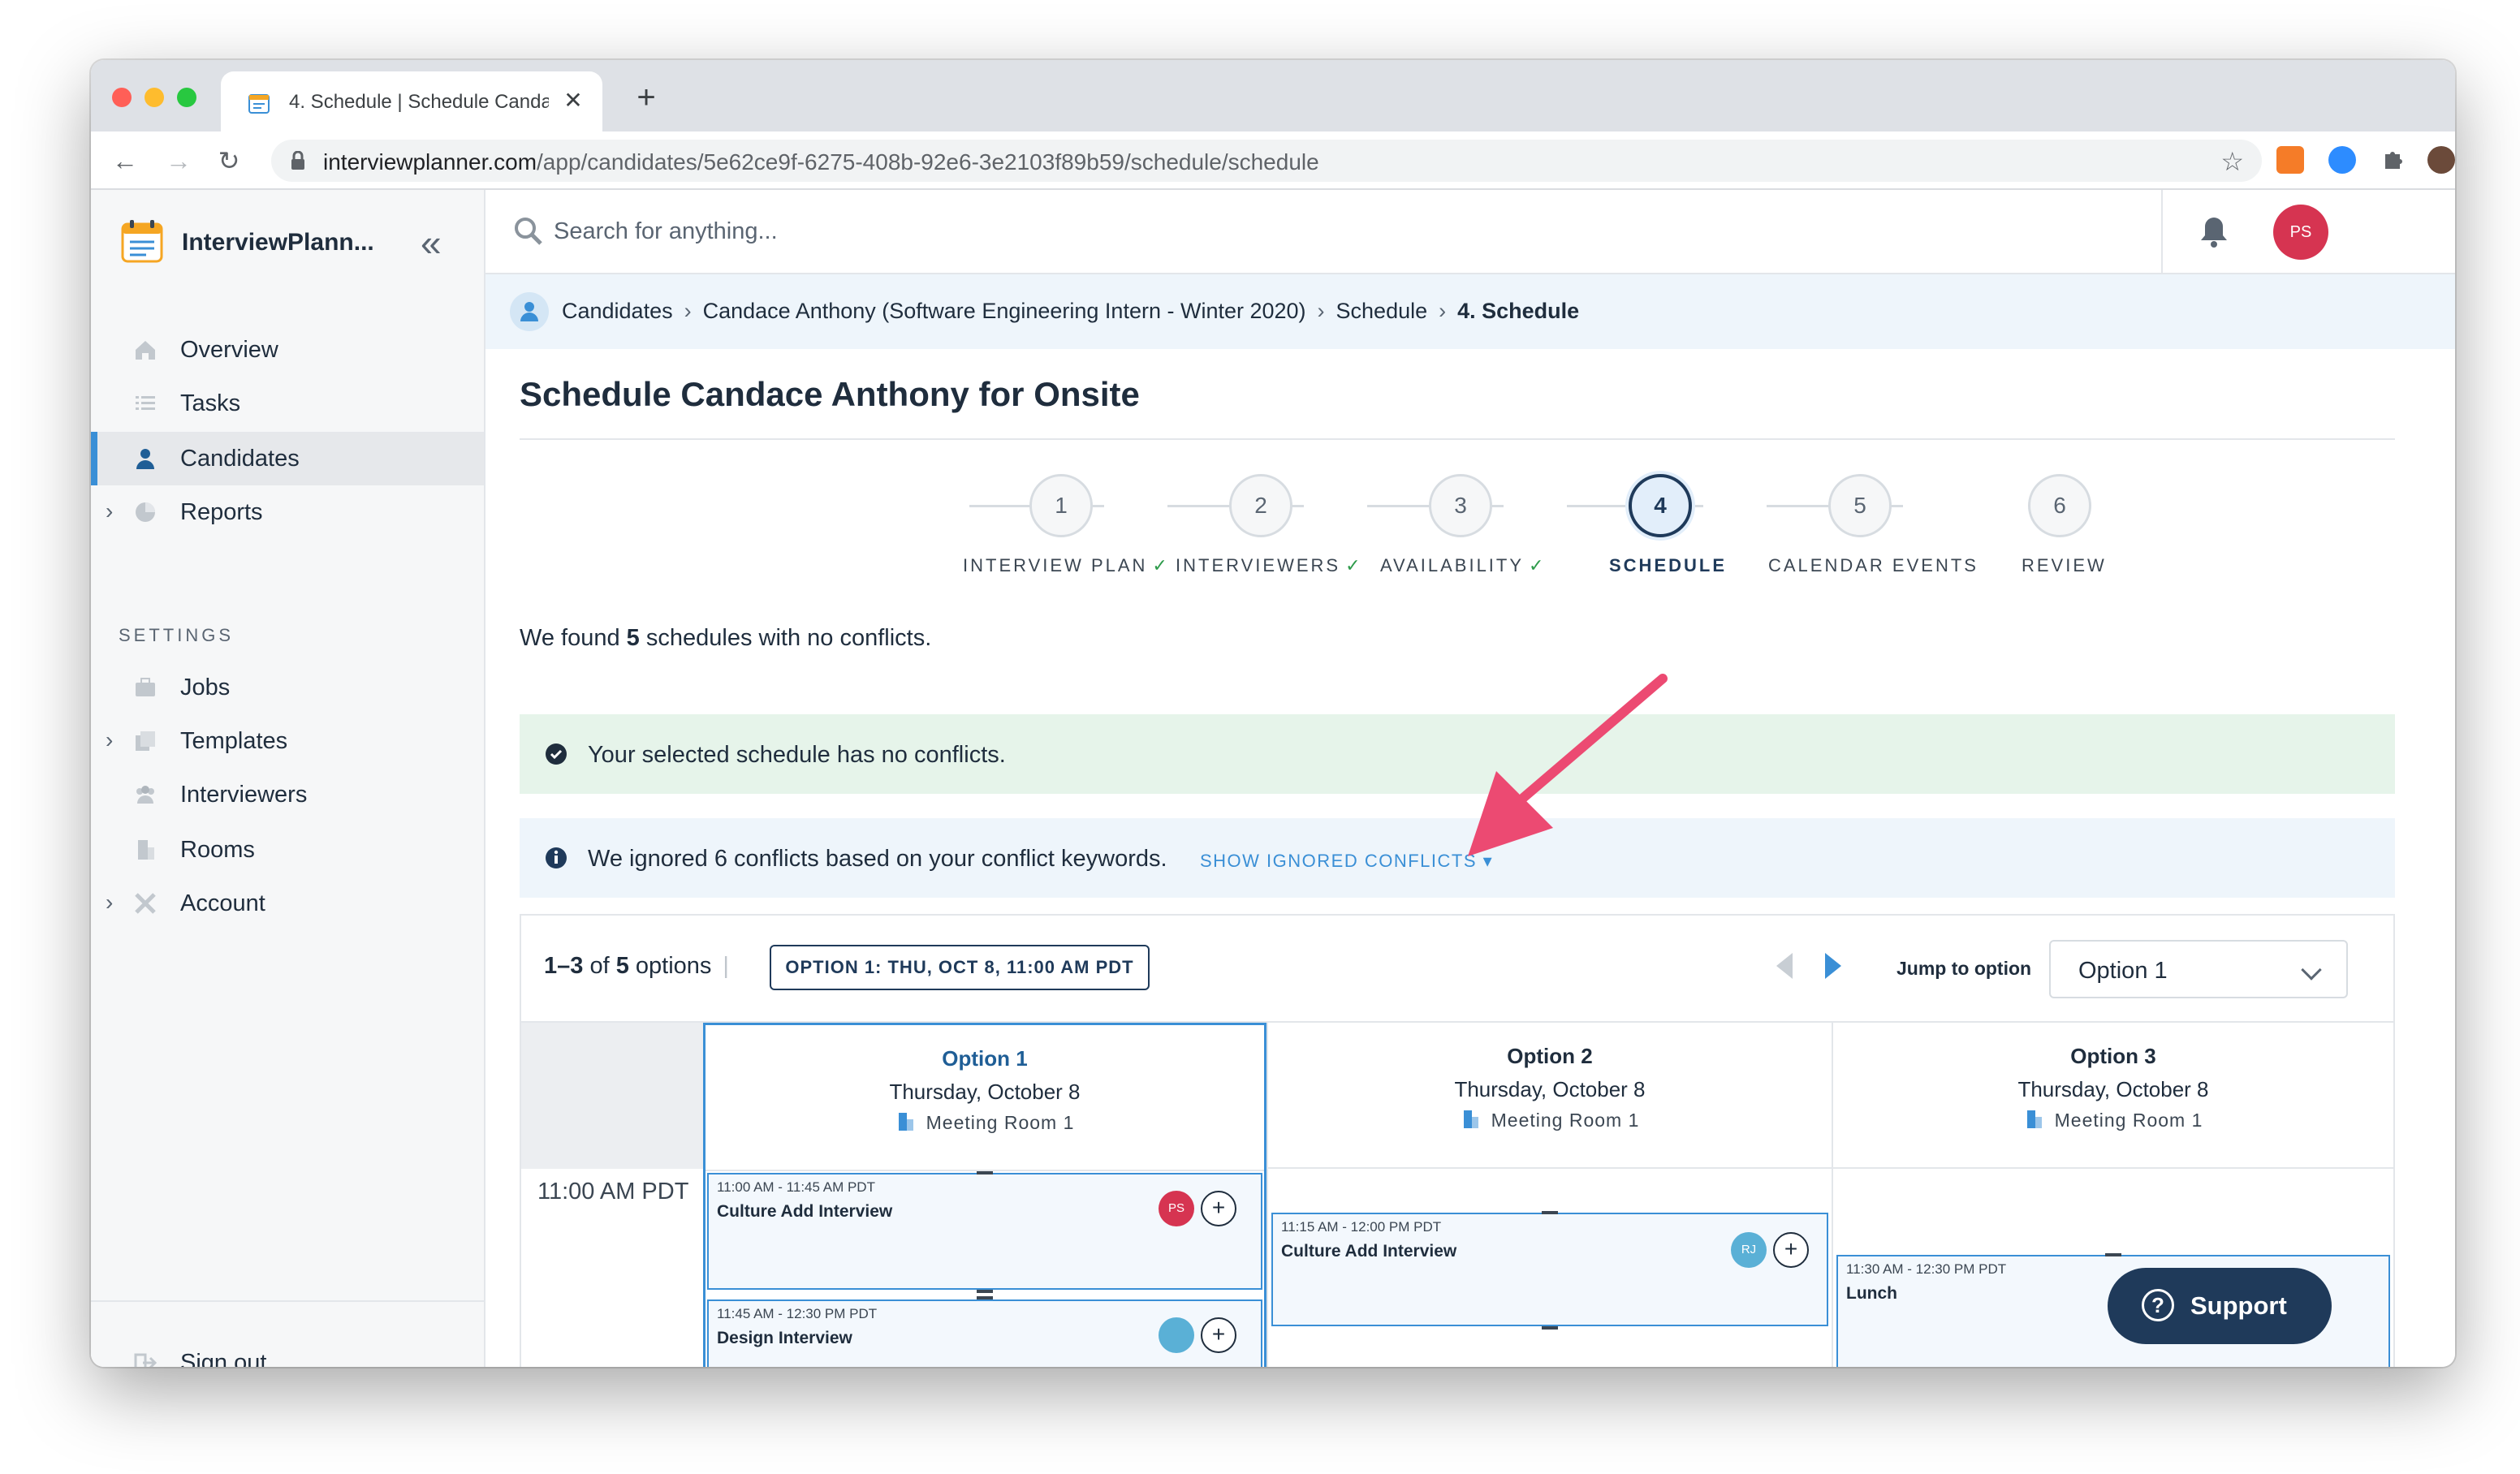 This screenshot has height=1474, width=2520. Describe the element at coordinates (1464, 565) in the screenshot. I see `step-3-label: AVAILABILITY ✓` at that location.